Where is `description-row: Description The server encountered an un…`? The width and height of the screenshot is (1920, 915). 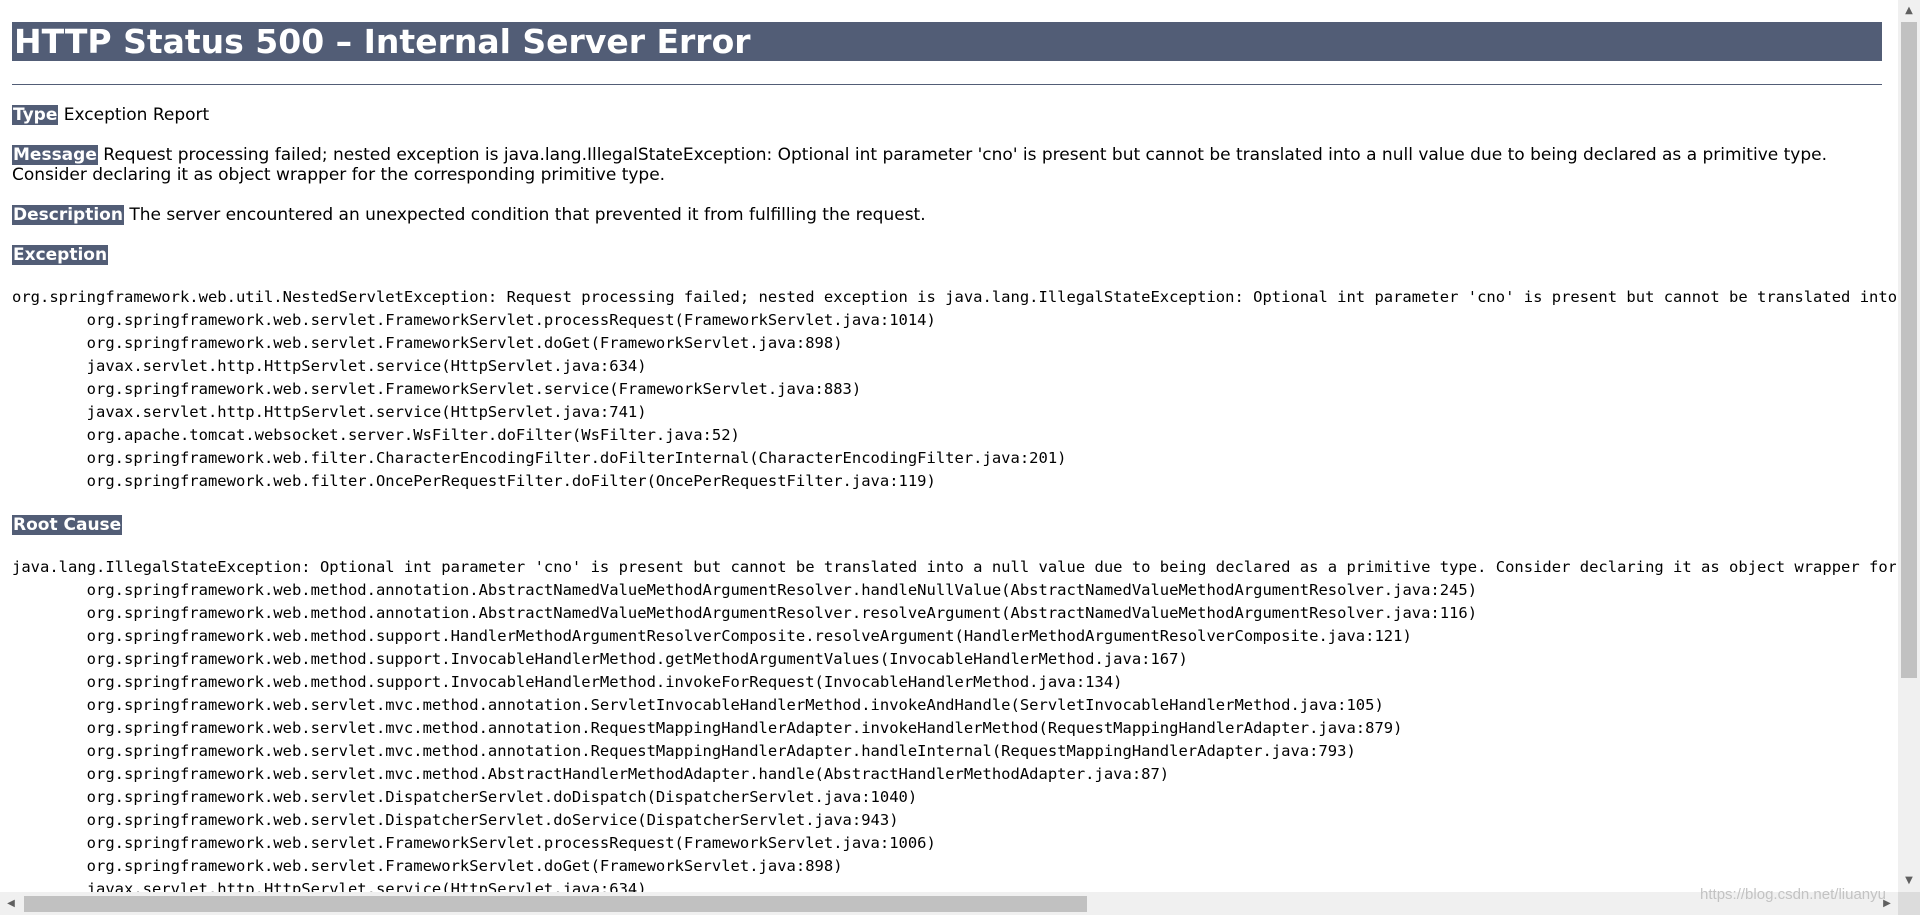 description-row: Description The server encountered an un… is located at coordinates (947, 215).